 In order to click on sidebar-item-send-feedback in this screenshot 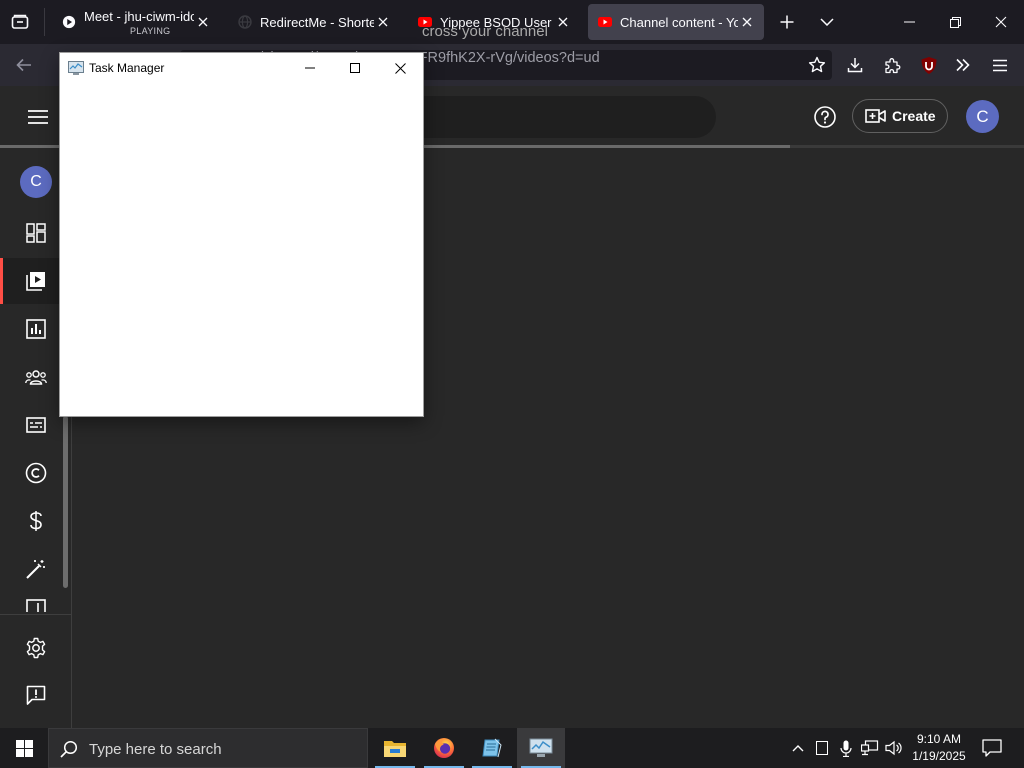, I will do `click(36, 695)`.